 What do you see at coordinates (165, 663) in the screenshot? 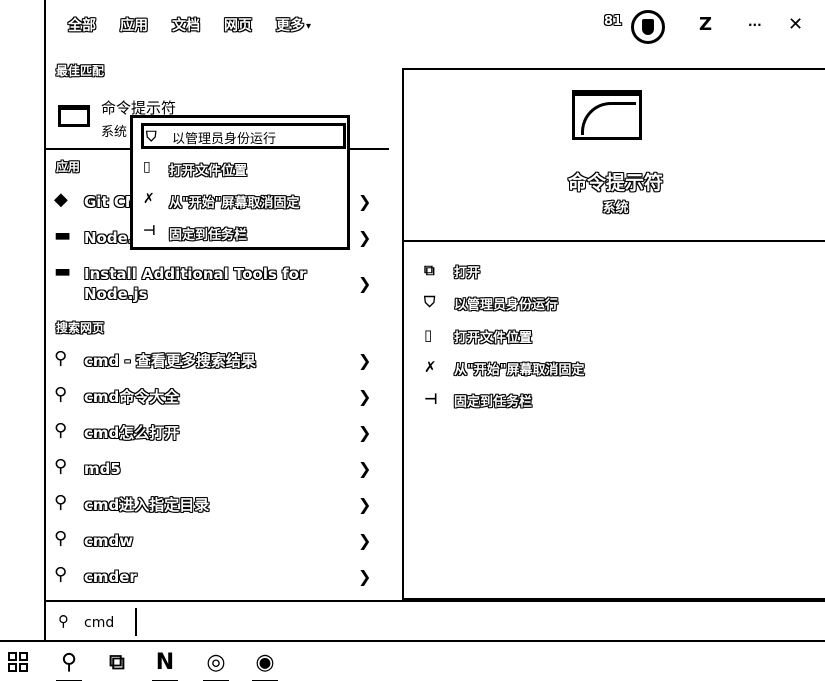
I see `onenote-icon: N` at bounding box center [165, 663].